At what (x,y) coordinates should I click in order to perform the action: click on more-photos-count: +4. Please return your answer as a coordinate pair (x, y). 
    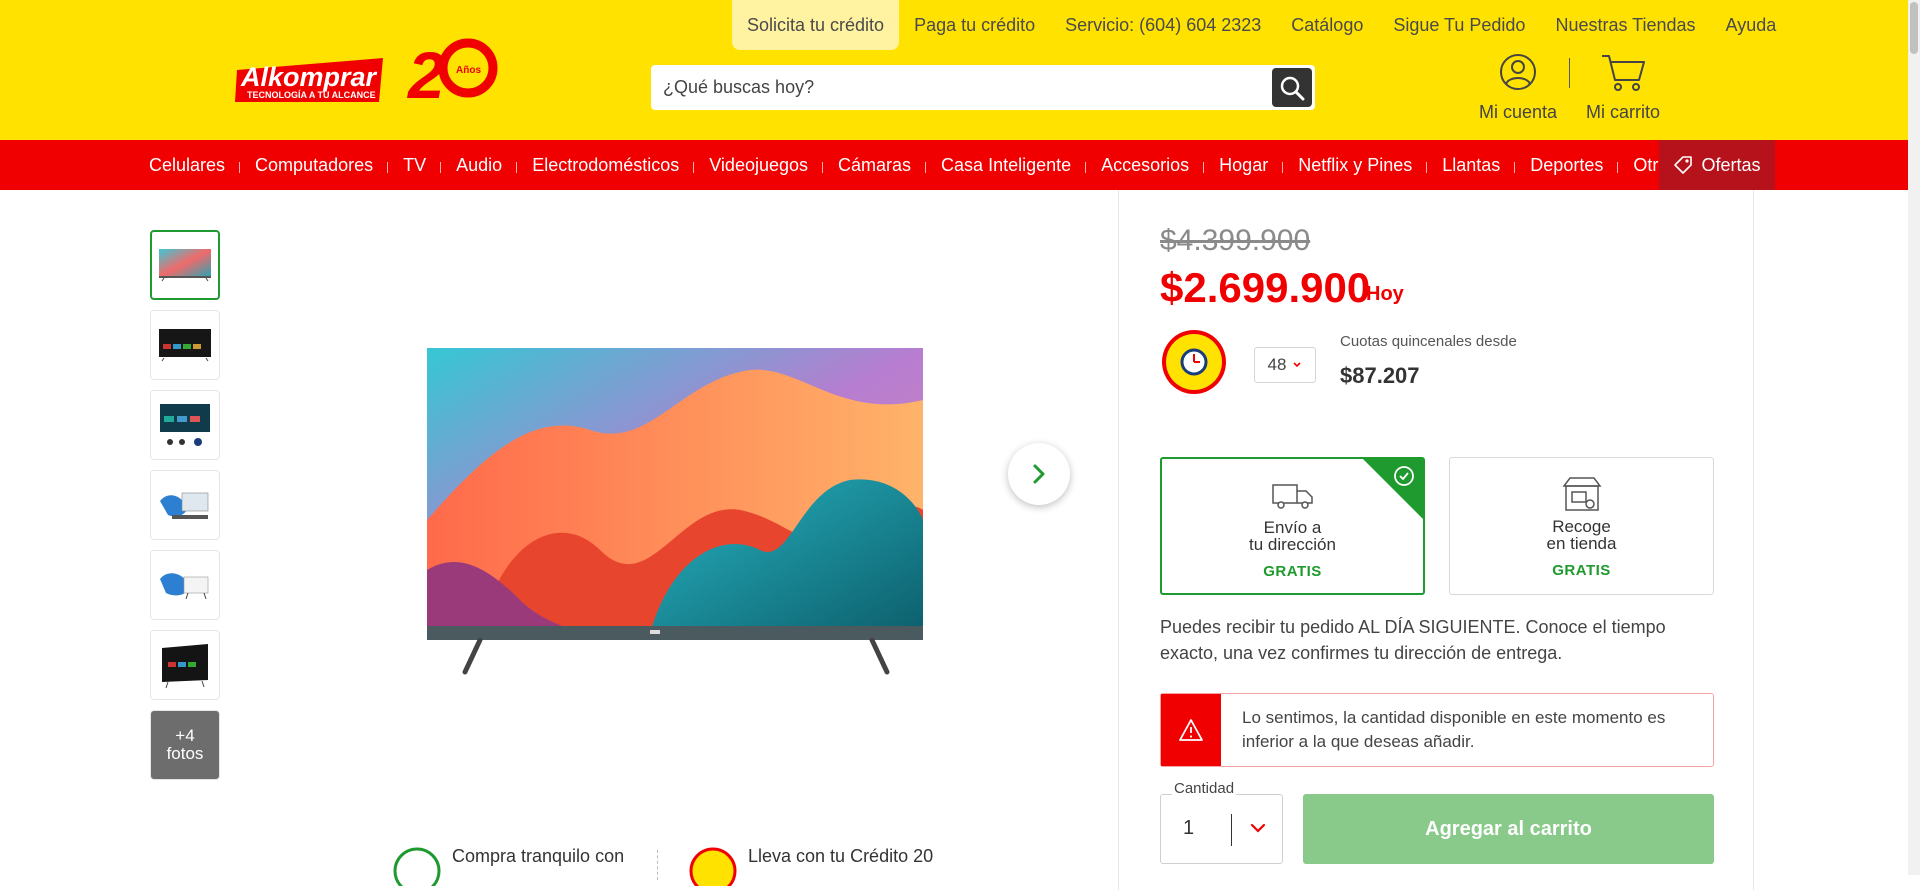
    Looking at the image, I should click on (185, 735).